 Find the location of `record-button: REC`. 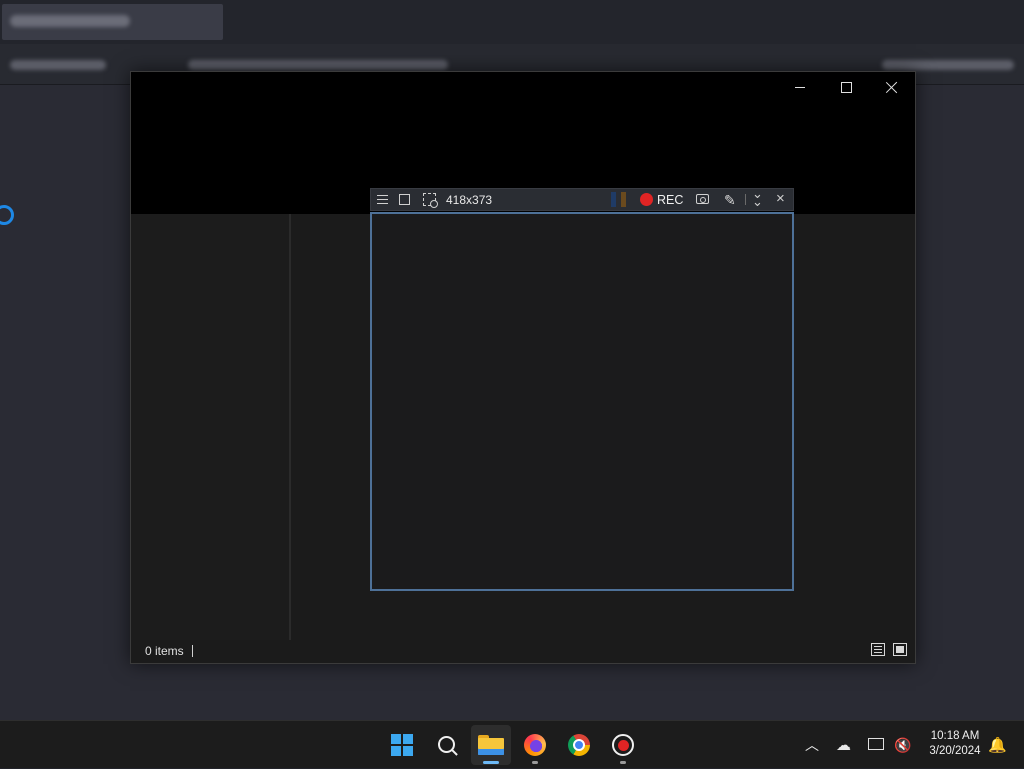

record-button: REC is located at coordinates (670, 200).